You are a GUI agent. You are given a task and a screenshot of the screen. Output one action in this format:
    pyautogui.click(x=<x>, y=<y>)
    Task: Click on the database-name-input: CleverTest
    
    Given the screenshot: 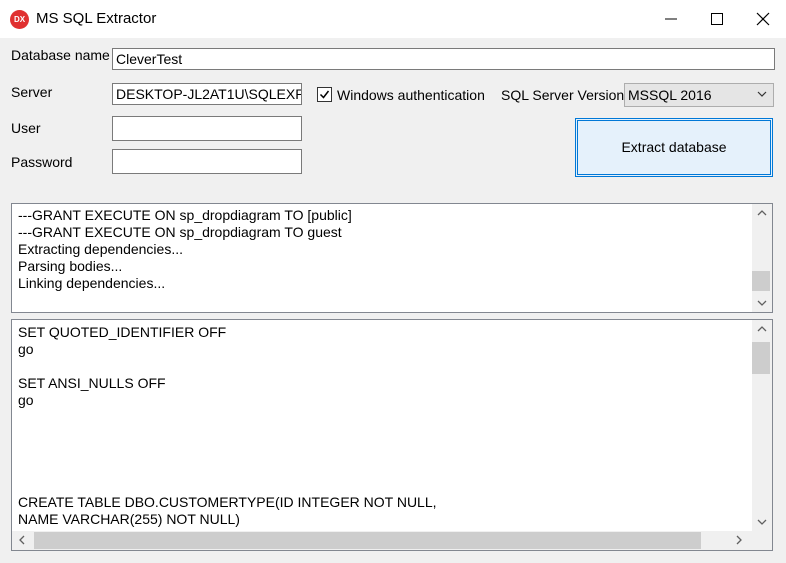 What is the action you would take?
    pyautogui.click(x=443, y=59)
    